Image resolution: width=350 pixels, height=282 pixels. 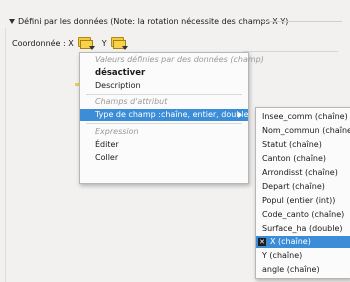 I want to click on menu-item-paste: Coller, so click(x=164, y=158).